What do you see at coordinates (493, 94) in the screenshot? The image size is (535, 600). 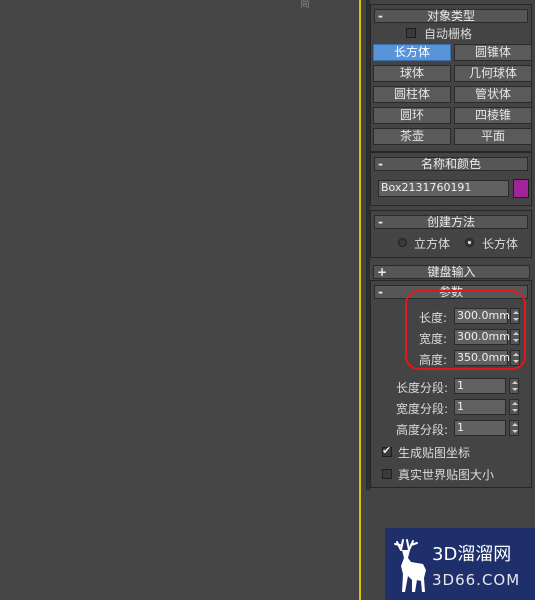 I see `tube-button: 管状体` at bounding box center [493, 94].